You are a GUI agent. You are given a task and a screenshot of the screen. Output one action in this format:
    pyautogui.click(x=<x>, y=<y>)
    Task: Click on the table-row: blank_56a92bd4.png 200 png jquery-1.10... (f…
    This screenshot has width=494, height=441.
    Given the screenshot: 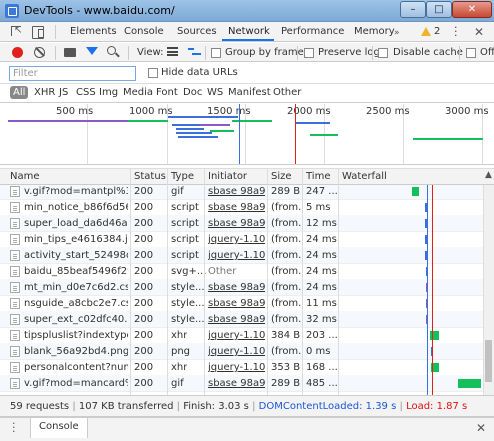 What is the action you would take?
    pyautogui.click(x=247, y=351)
    